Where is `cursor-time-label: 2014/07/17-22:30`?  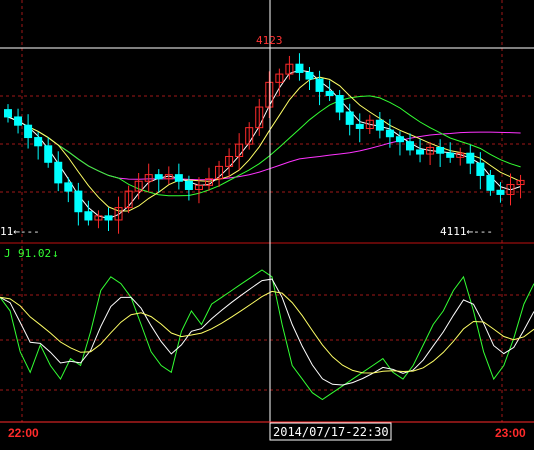 cursor-time-label: 2014/07/17-22:30 is located at coordinates (331, 432).